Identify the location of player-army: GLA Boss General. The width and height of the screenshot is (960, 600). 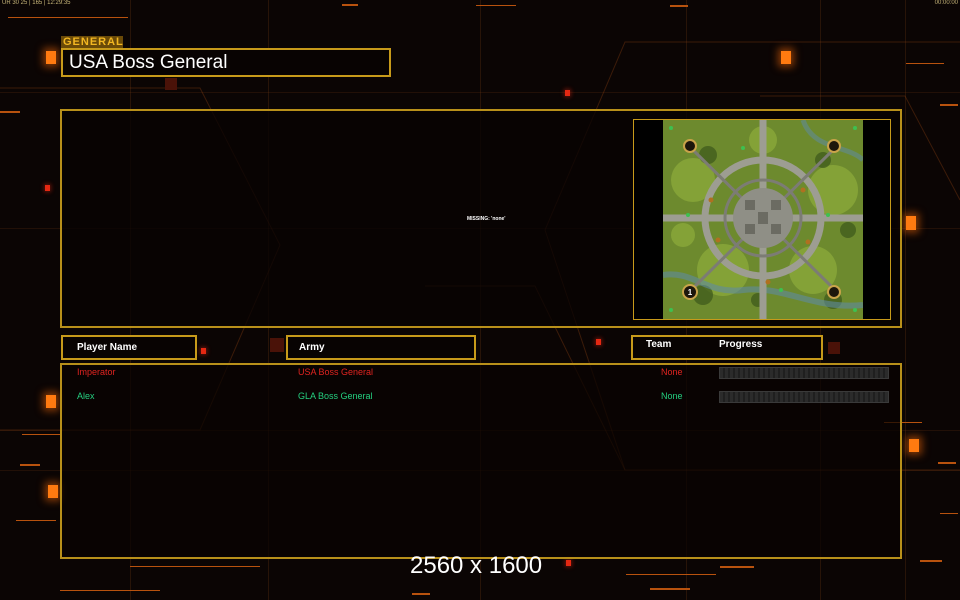
(335, 396).